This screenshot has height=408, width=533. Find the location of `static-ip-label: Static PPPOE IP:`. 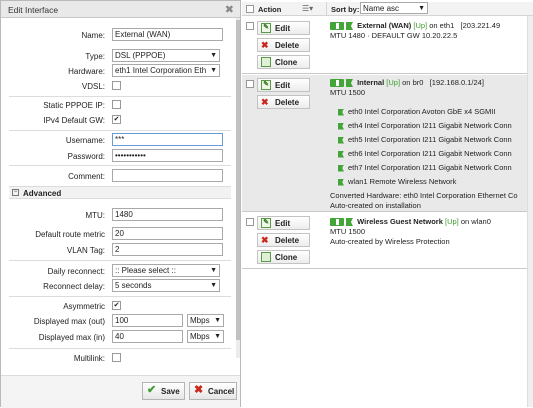

static-ip-label: Static PPPOE IP: is located at coordinates (74, 105).